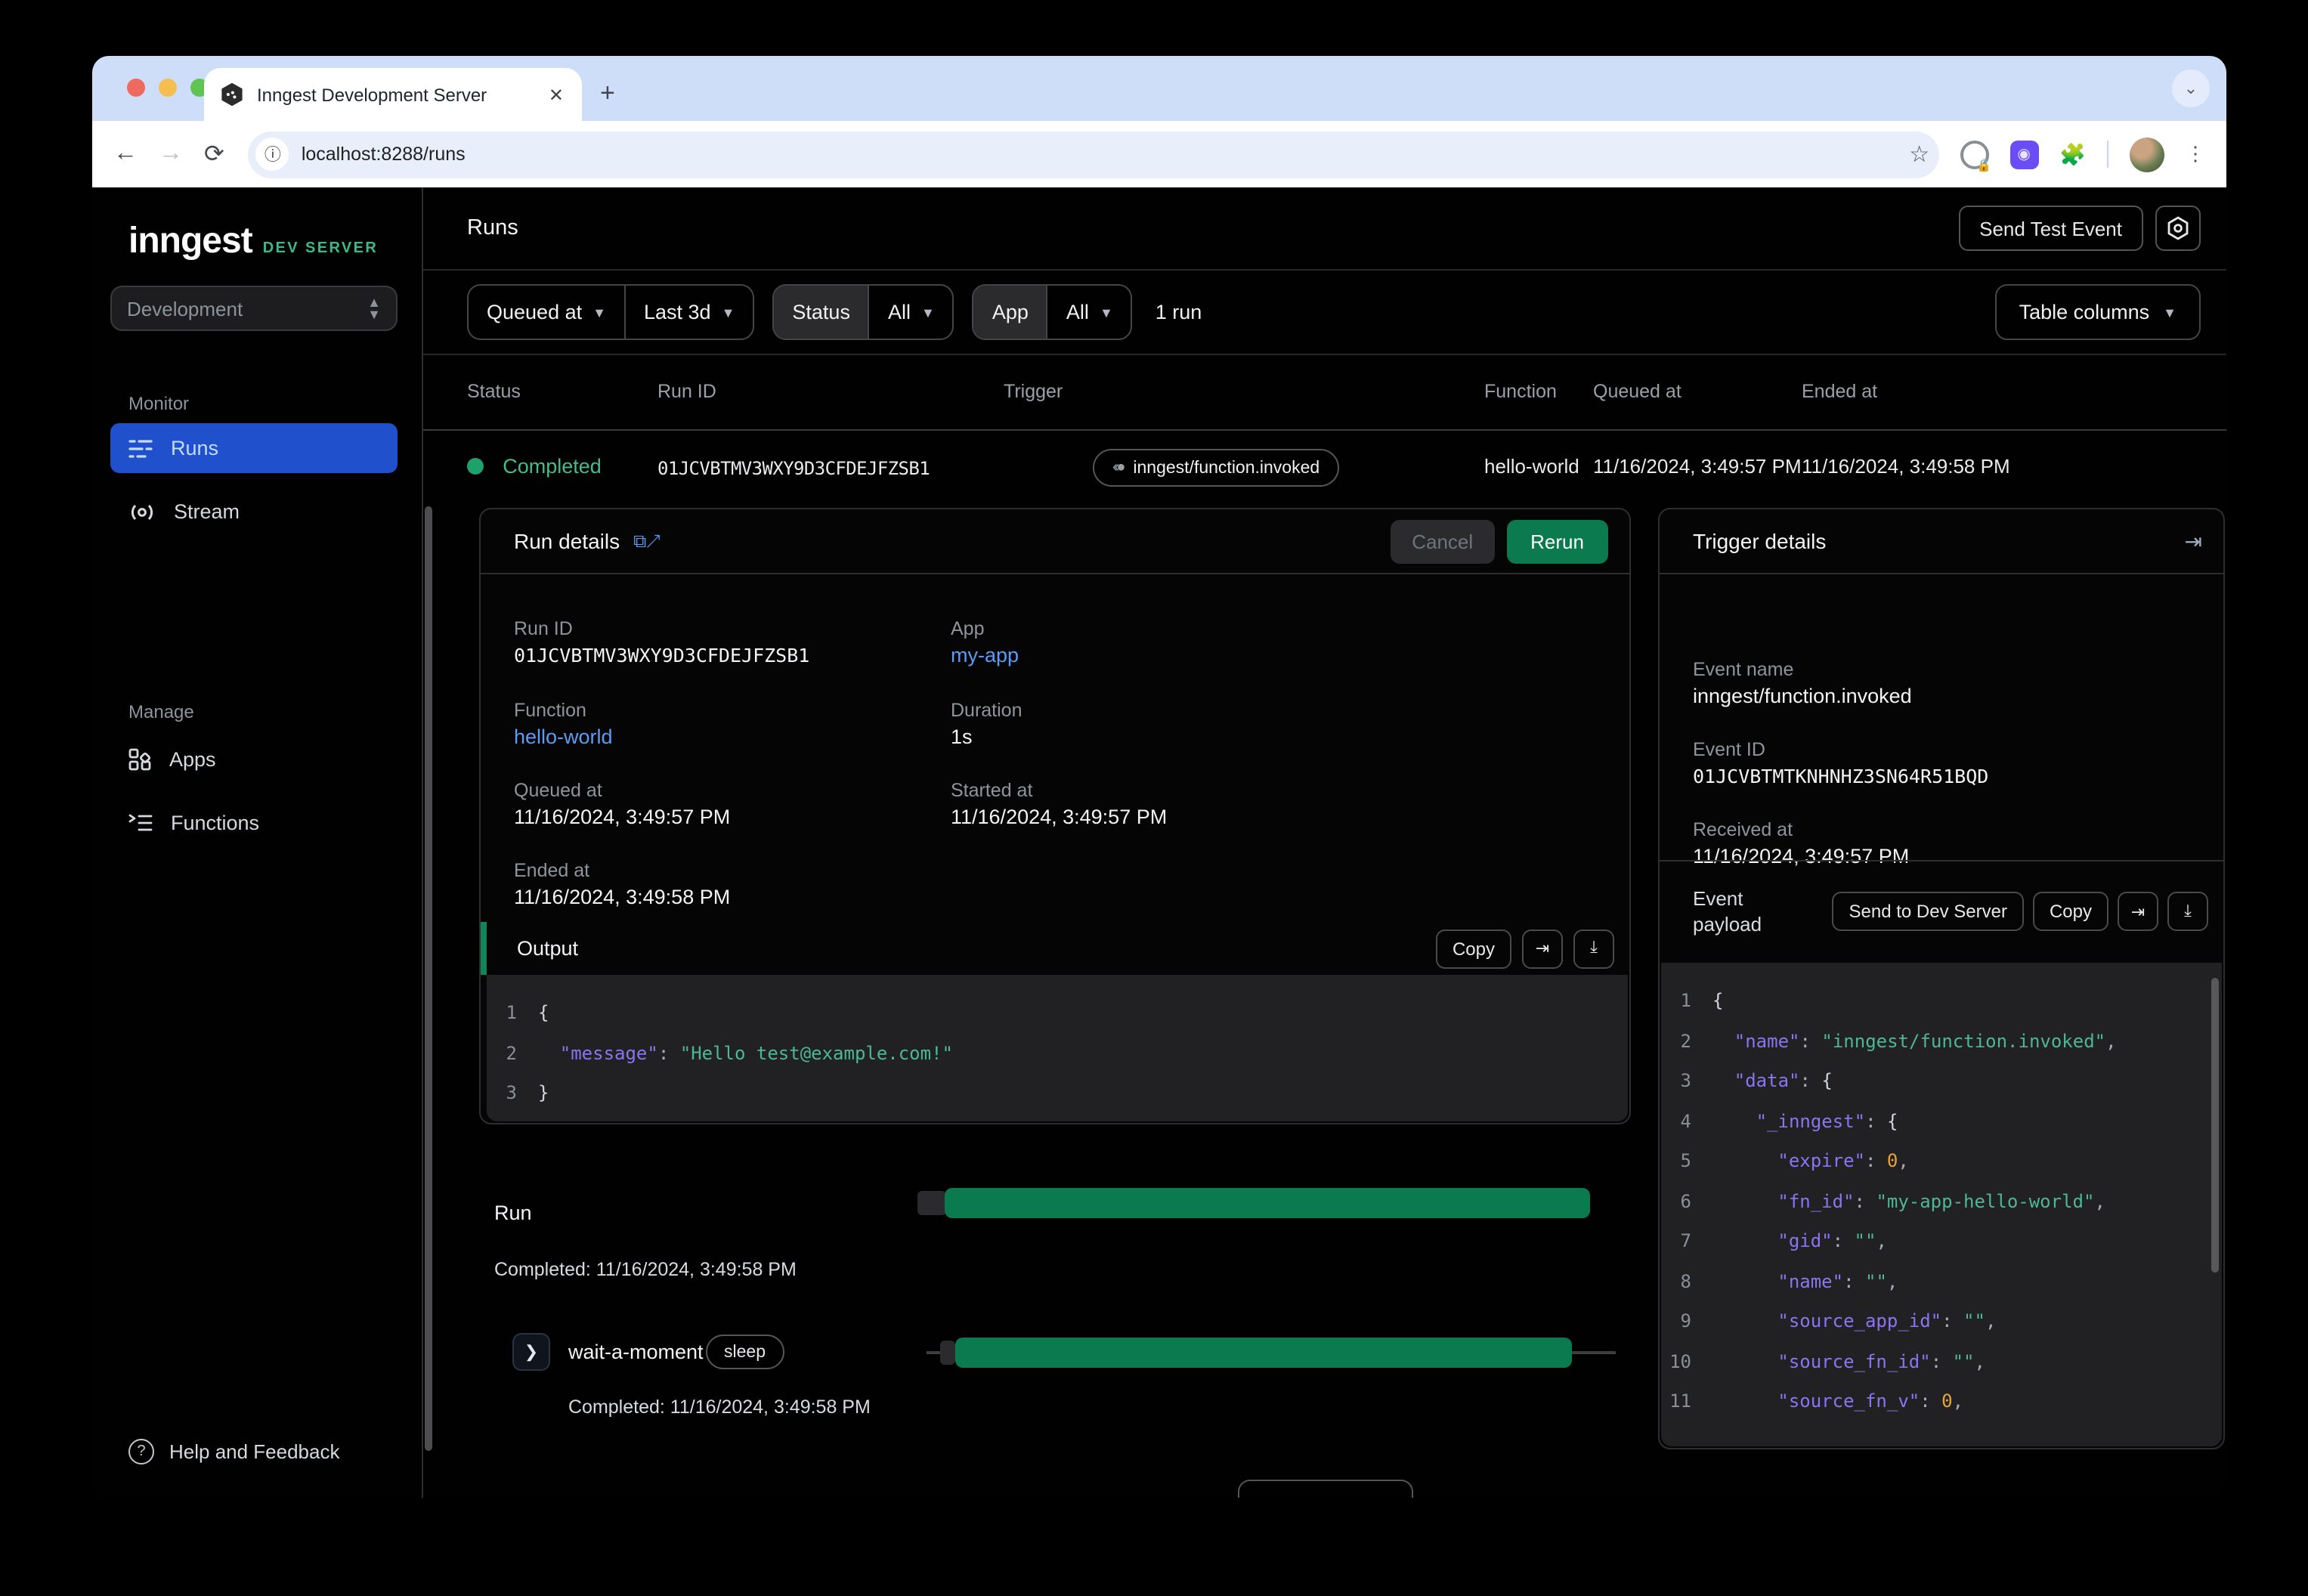 Image resolution: width=2308 pixels, height=1596 pixels. I want to click on sidebar-item-apps: Apps, so click(254, 759).